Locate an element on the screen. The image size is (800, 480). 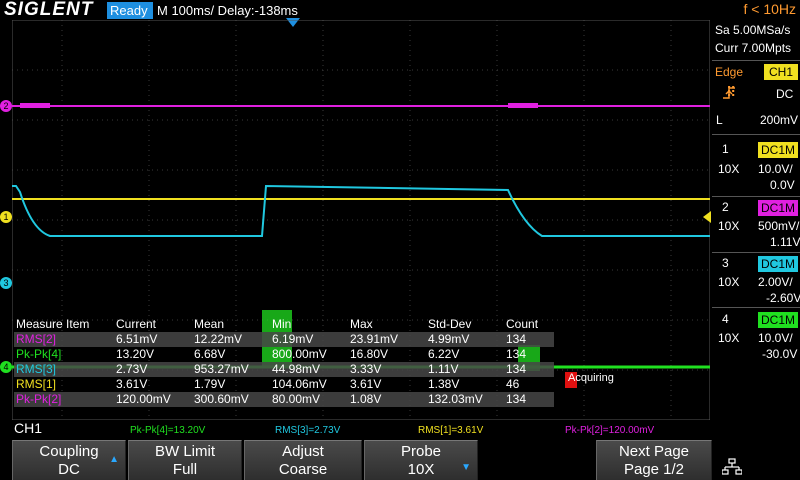
network-icon is located at coordinates (732, 467).